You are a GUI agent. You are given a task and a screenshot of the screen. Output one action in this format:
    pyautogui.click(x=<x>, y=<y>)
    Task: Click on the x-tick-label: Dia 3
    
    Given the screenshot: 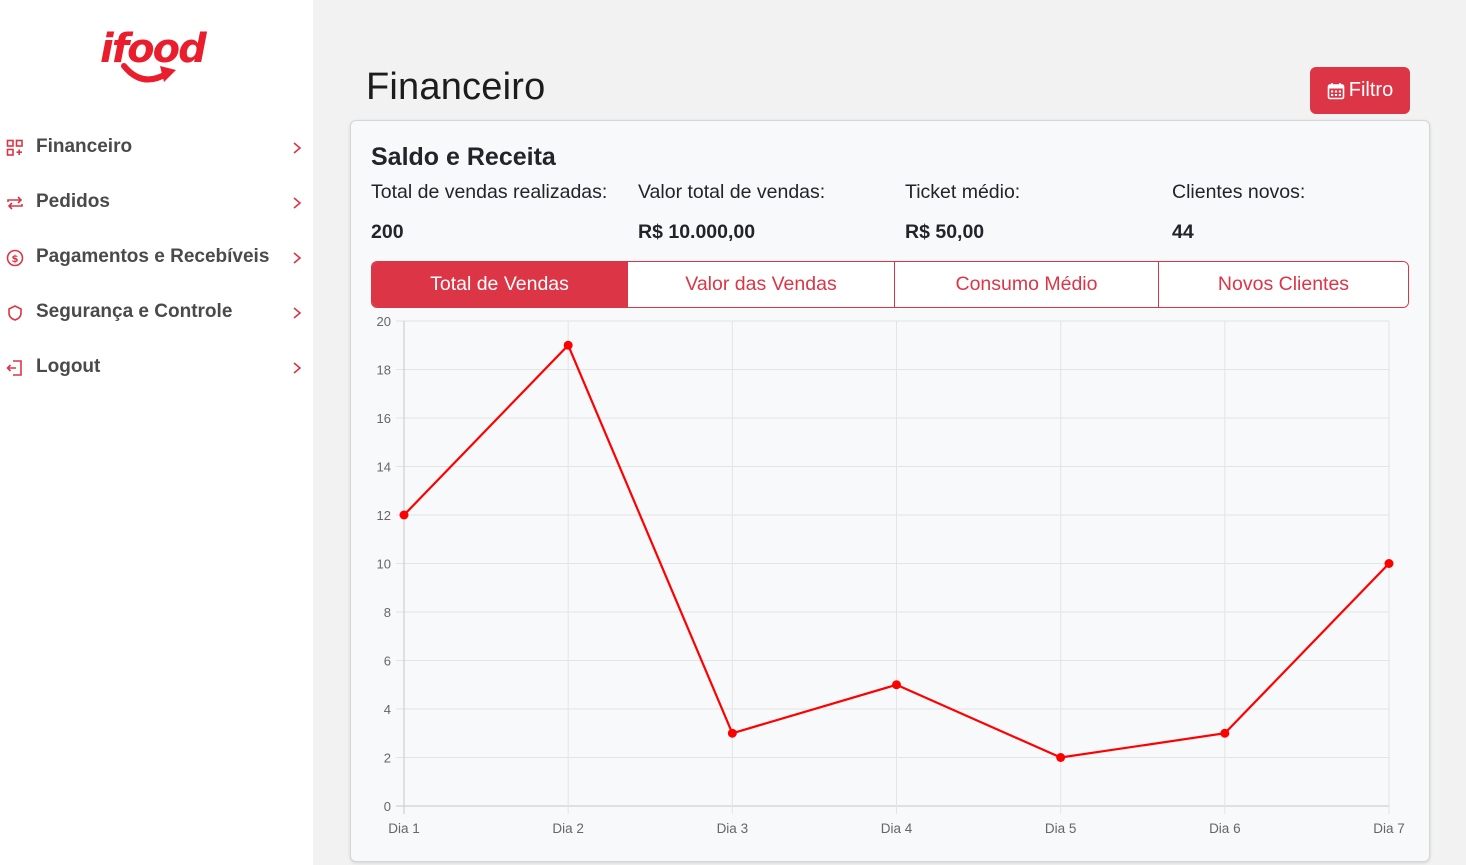 What is the action you would take?
    pyautogui.click(x=733, y=828)
    